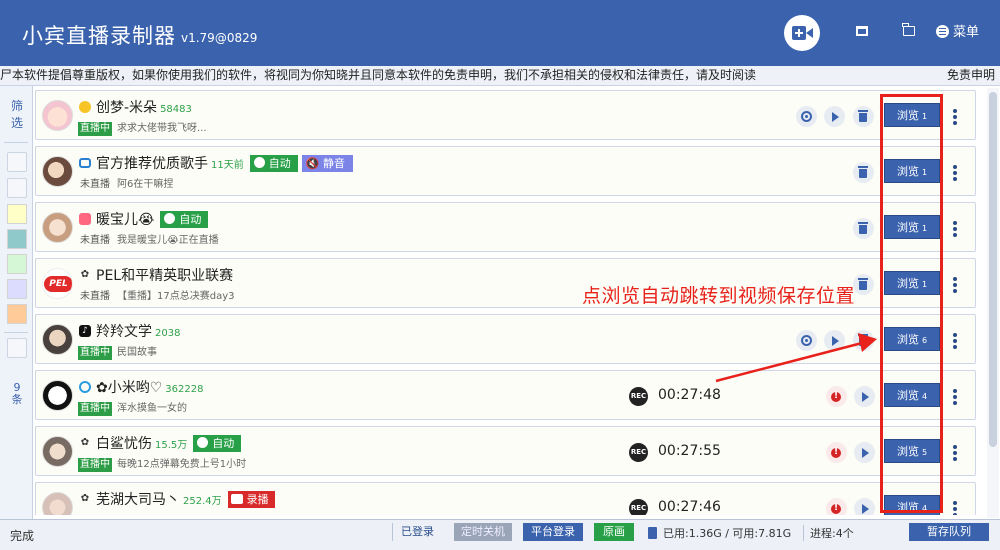  Describe the element at coordinates (171, 445) in the screenshot. I see `fans-count: 15.5万` at that location.